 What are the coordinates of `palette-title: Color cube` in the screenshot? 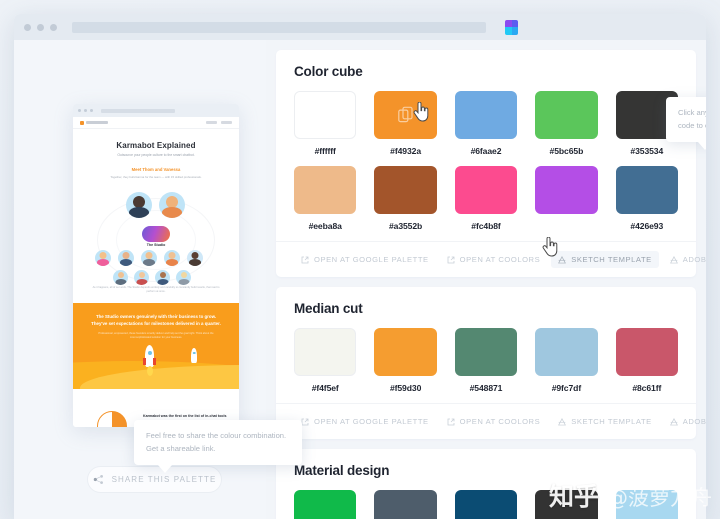 It's located at (328, 71).